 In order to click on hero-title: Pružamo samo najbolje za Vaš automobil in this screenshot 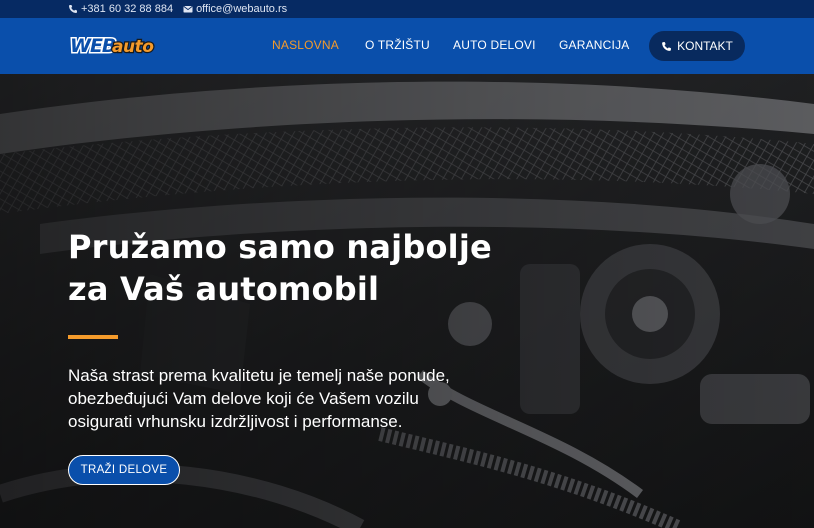, I will do `click(328, 268)`.